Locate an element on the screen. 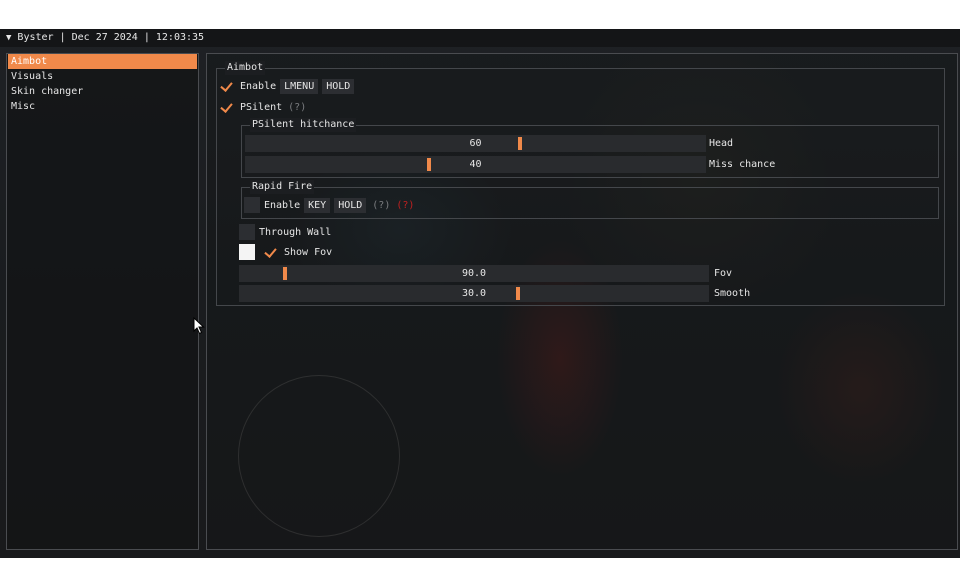 Image resolution: width=960 pixels, height=587 pixels. show-fov-label: Show Fov is located at coordinates (308, 252).